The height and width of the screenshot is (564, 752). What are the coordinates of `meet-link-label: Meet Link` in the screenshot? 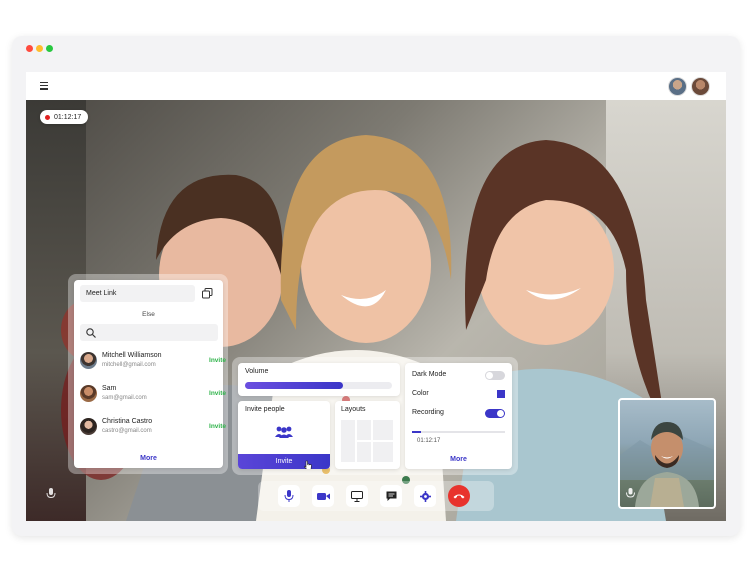 It's located at (101, 293).